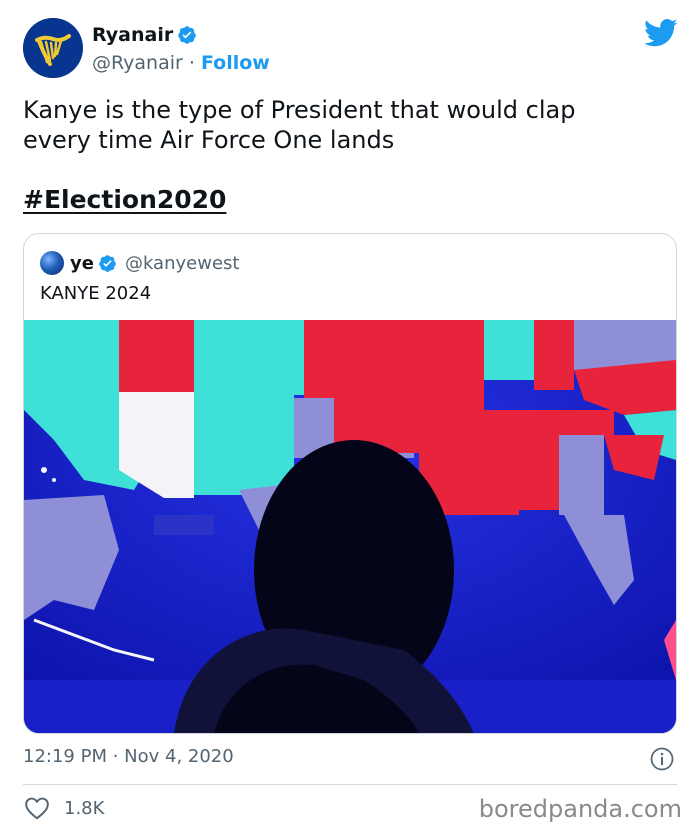 The width and height of the screenshot is (700, 837). I want to click on tweet-text-line-2: every time Air Force One lands, so click(209, 140).